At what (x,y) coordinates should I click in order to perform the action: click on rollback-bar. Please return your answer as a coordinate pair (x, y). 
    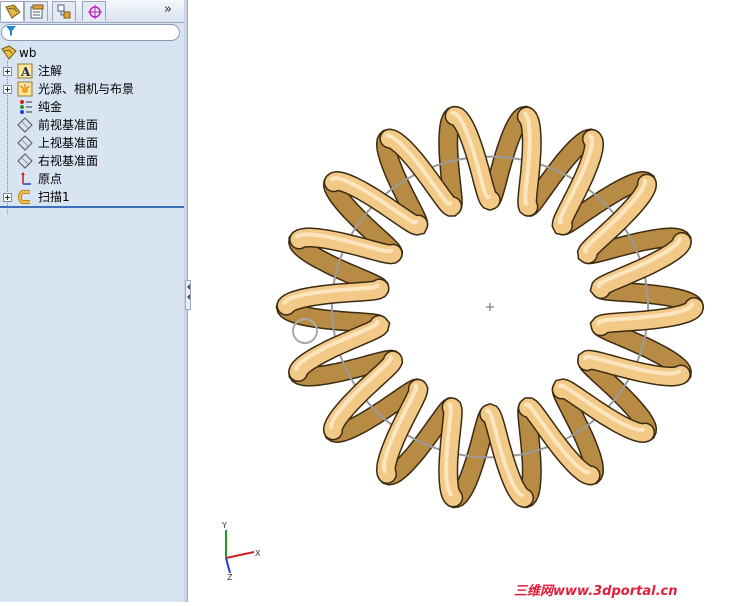
    Looking at the image, I should click on (92, 207).